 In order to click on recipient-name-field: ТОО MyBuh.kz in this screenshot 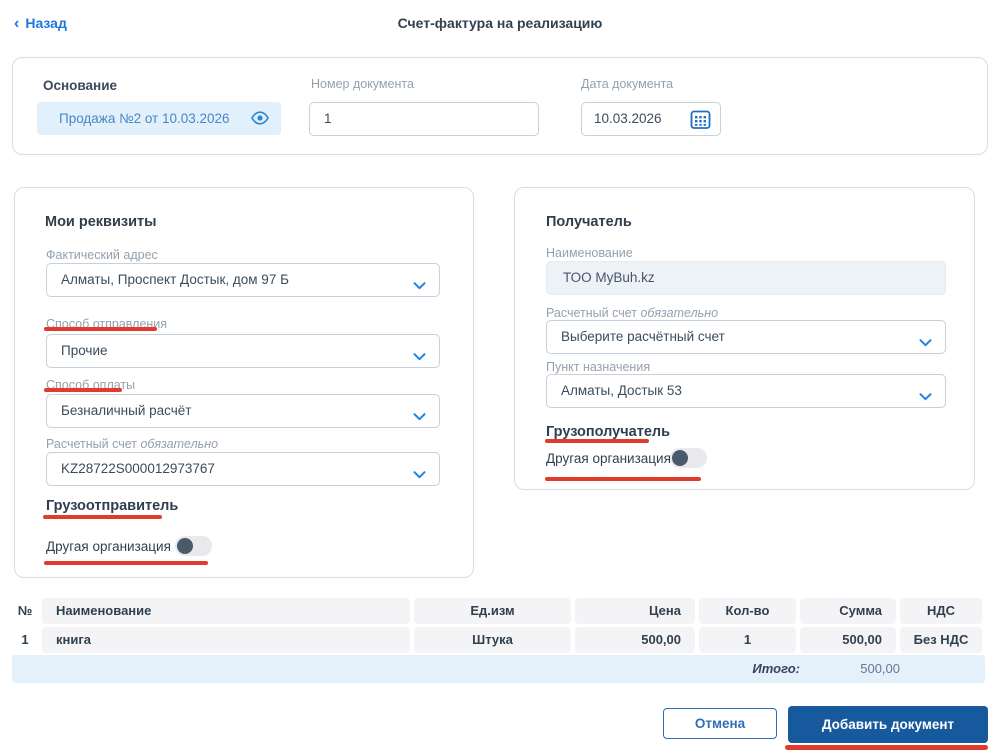, I will do `click(746, 278)`.